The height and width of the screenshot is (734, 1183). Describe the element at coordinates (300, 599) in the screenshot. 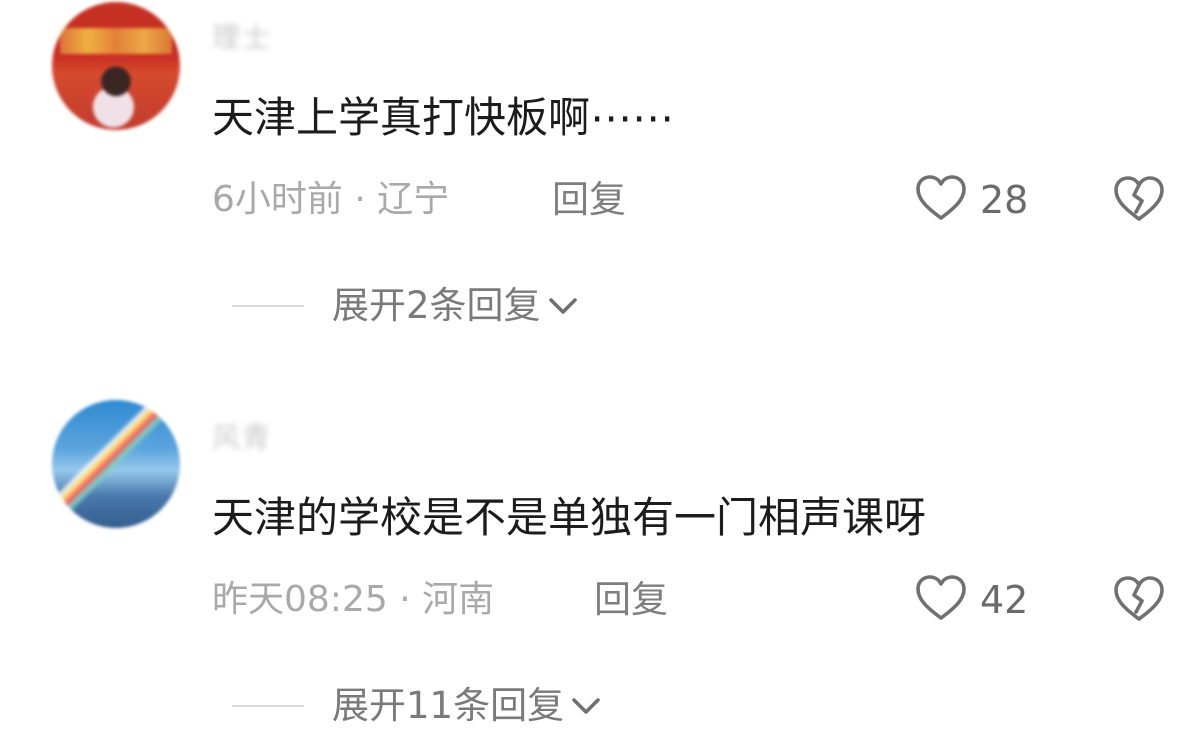

I see `comment-time: 昨天08:25` at that location.